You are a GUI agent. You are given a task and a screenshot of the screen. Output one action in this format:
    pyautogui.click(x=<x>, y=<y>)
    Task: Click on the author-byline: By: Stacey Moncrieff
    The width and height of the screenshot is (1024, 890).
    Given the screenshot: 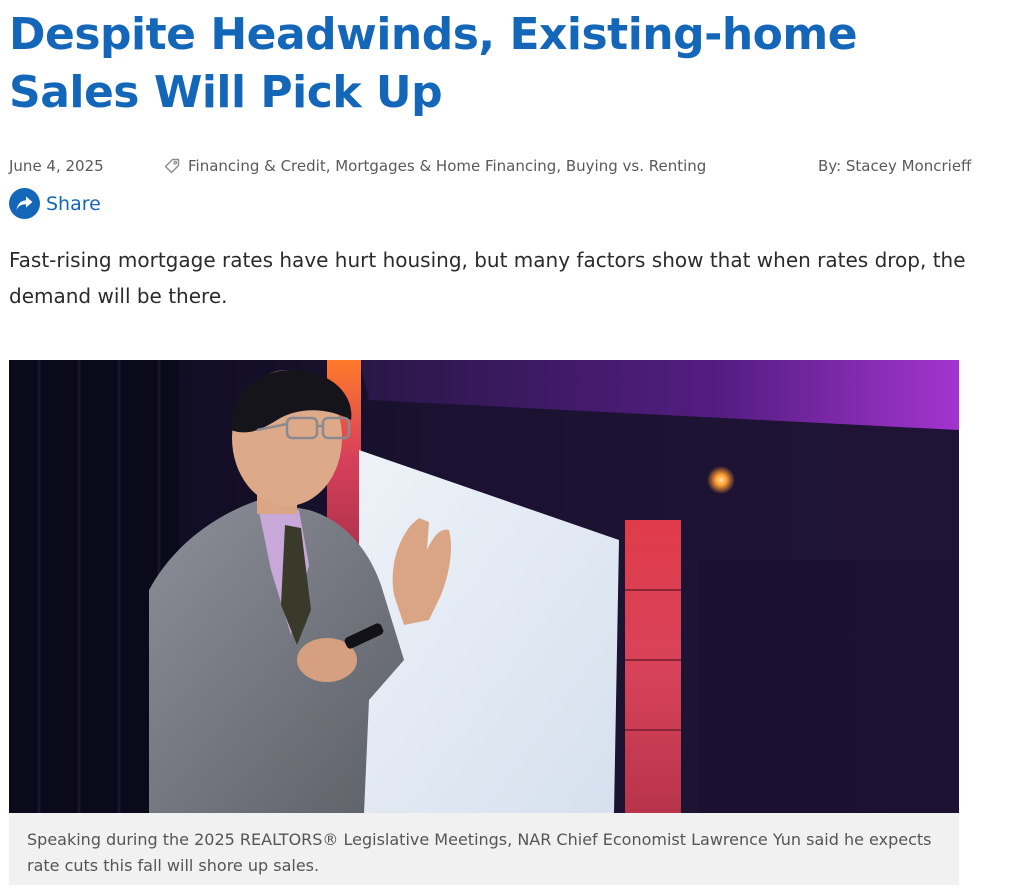 What is the action you would take?
    pyautogui.click(x=894, y=166)
    